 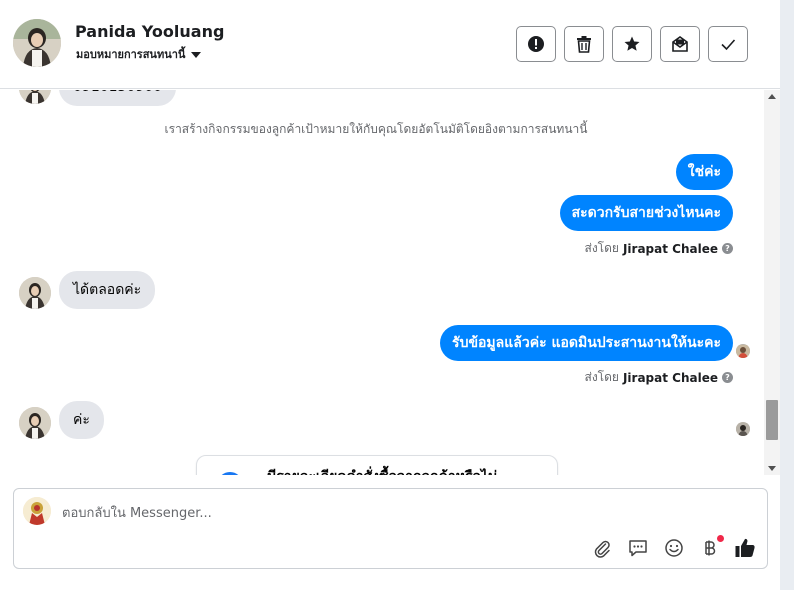 I want to click on like-button, so click(x=745, y=548).